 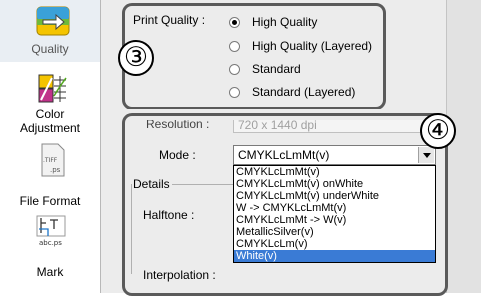 I want to click on chevron-down-icon, so click(x=426, y=155).